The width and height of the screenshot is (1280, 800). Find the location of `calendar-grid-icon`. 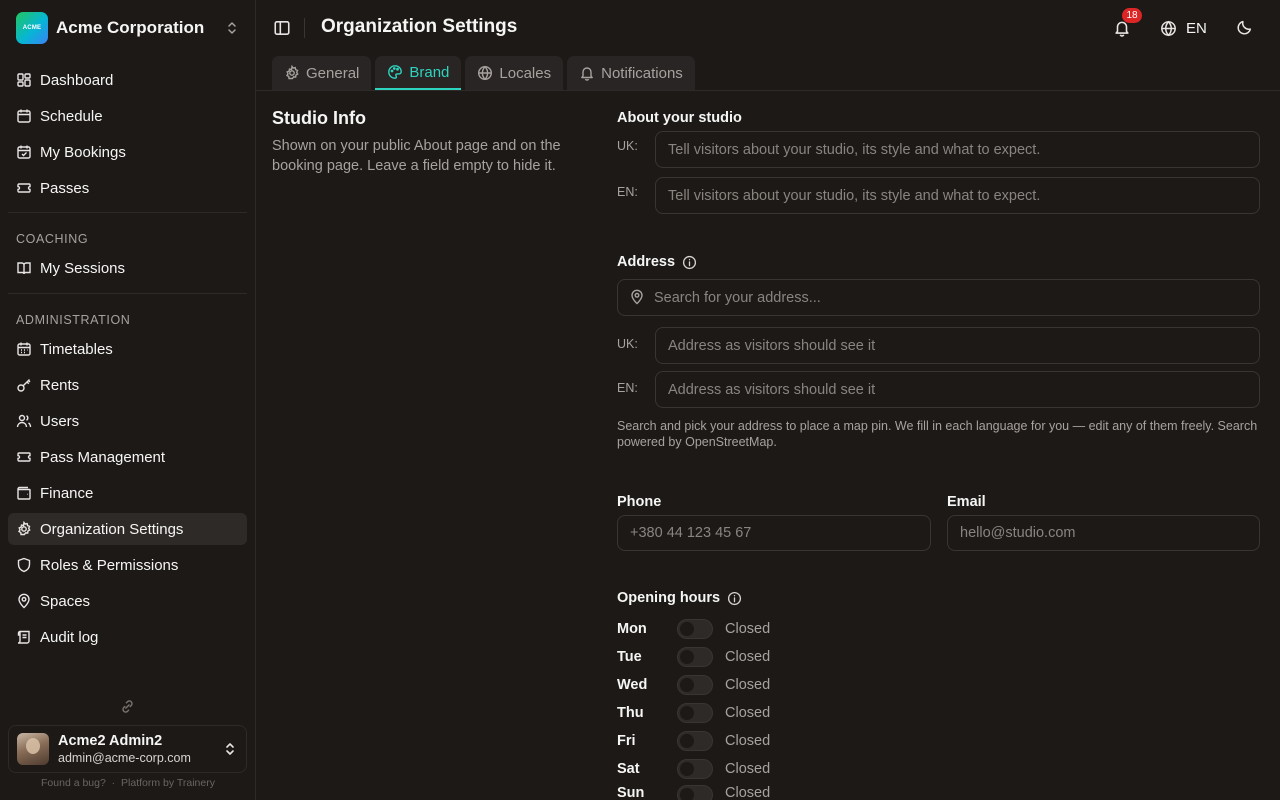

calendar-grid-icon is located at coordinates (24, 349).